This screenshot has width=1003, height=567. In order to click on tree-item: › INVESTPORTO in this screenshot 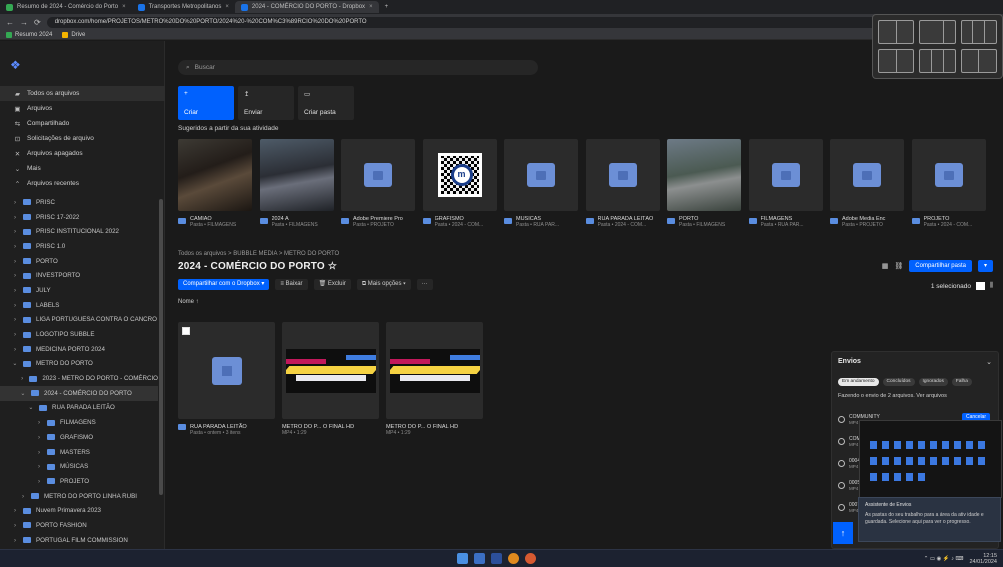, I will do `click(79, 275)`.